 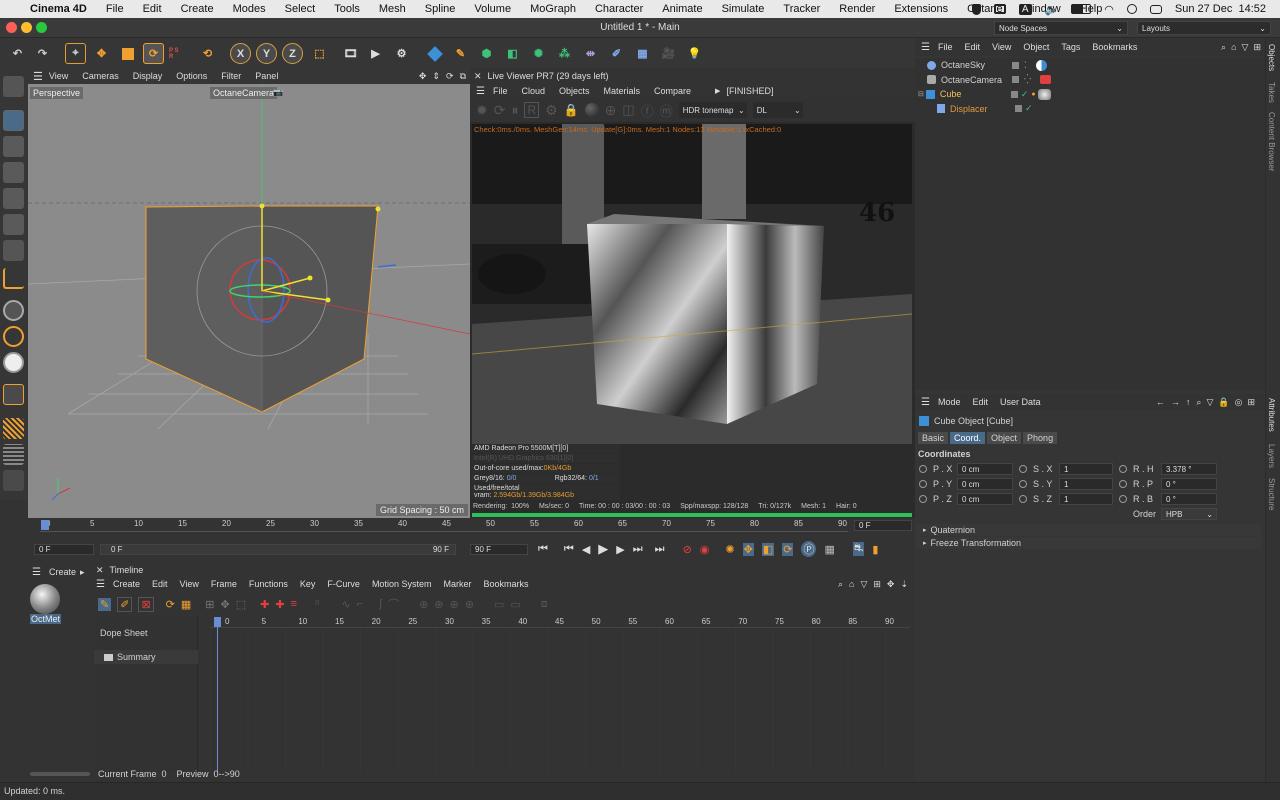 What do you see at coordinates (127, 53) in the screenshot?
I see `scale-tool-icon` at bounding box center [127, 53].